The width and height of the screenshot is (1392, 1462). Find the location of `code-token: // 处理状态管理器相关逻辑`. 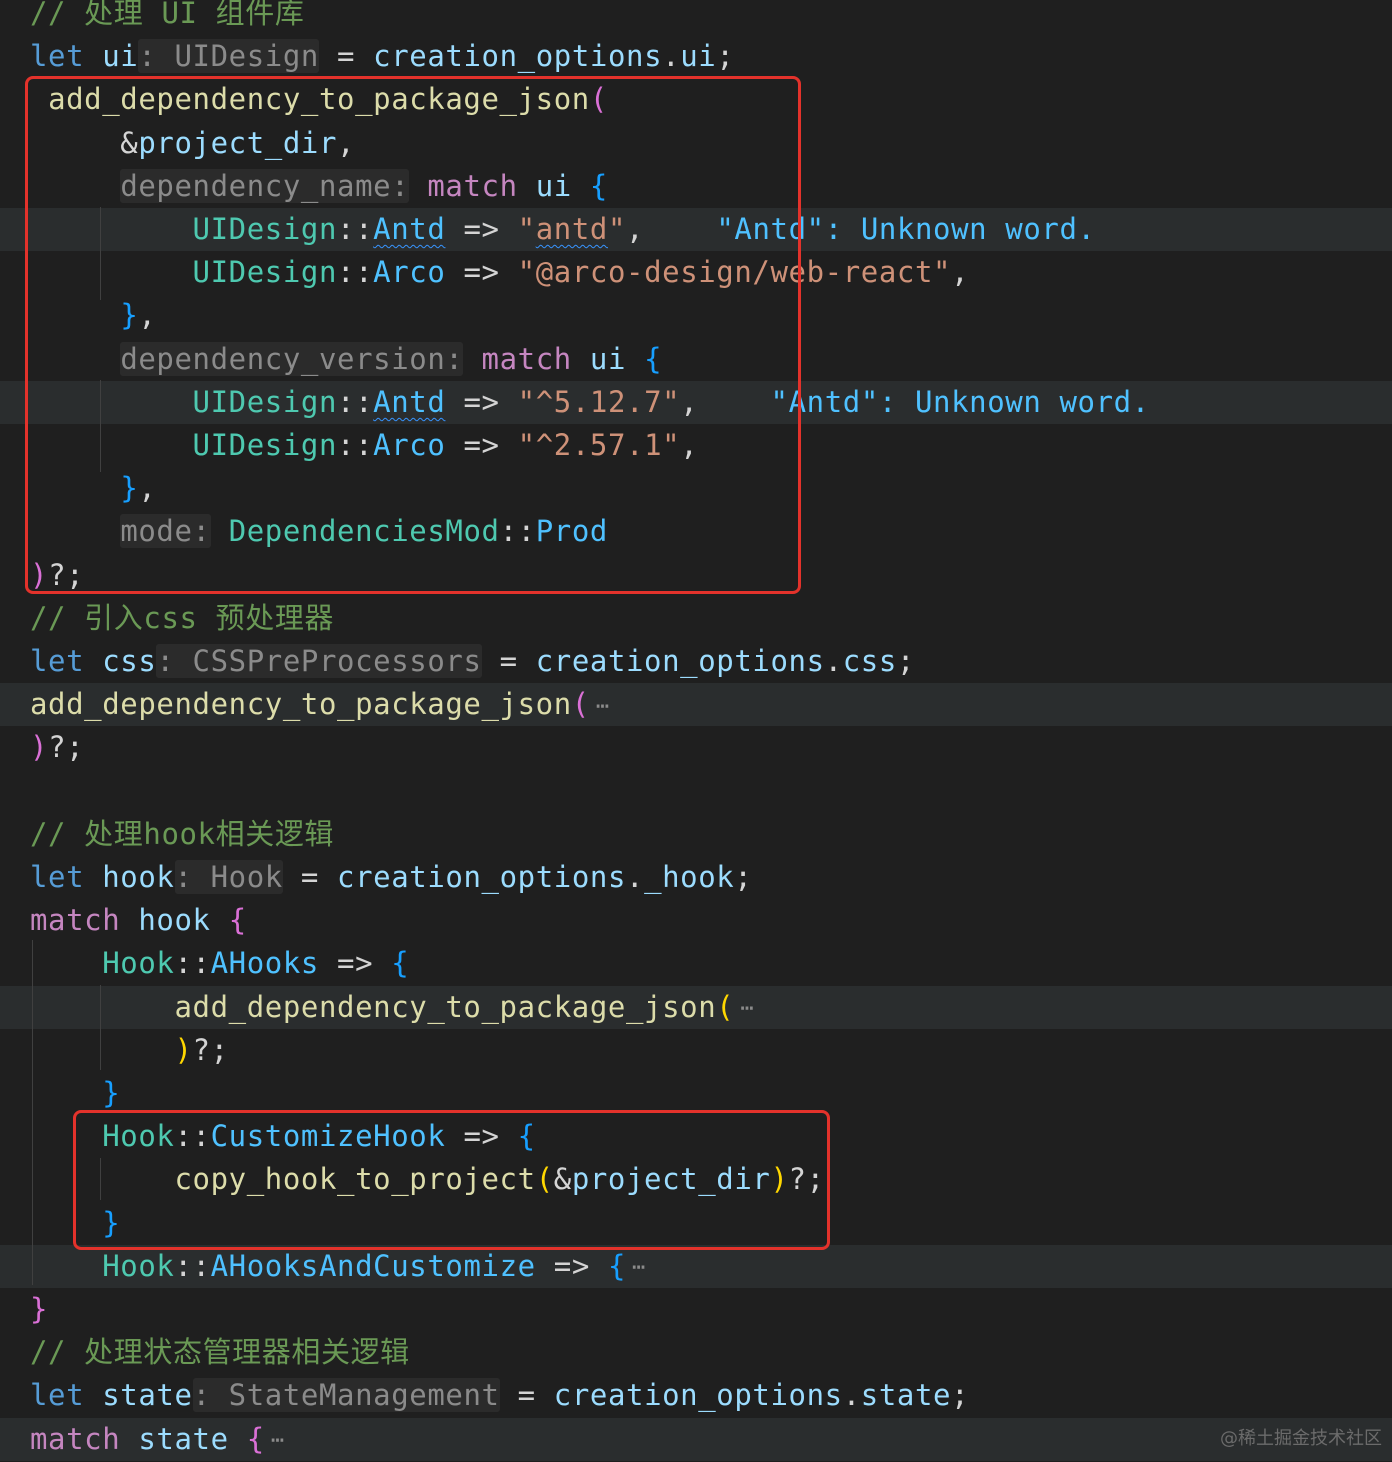

code-token: // 处理状态管理器相关逻辑 is located at coordinates (220, 1352).